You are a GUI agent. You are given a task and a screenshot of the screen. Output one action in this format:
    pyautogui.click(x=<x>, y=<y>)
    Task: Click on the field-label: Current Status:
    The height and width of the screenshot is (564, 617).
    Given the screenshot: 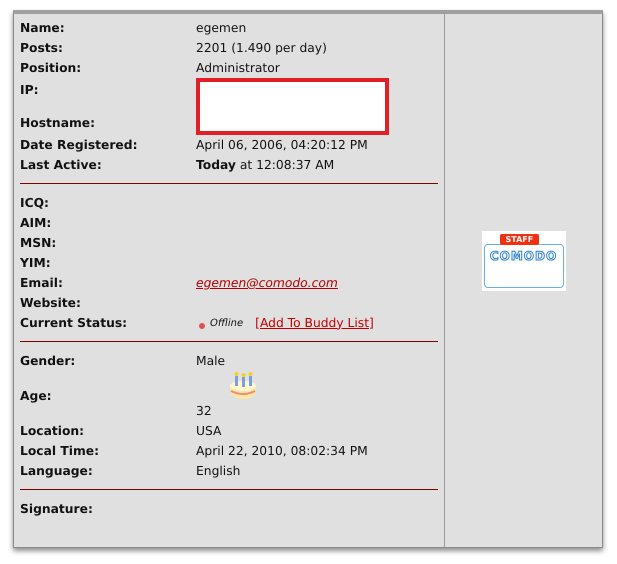 What is the action you would take?
    pyautogui.click(x=74, y=323)
    